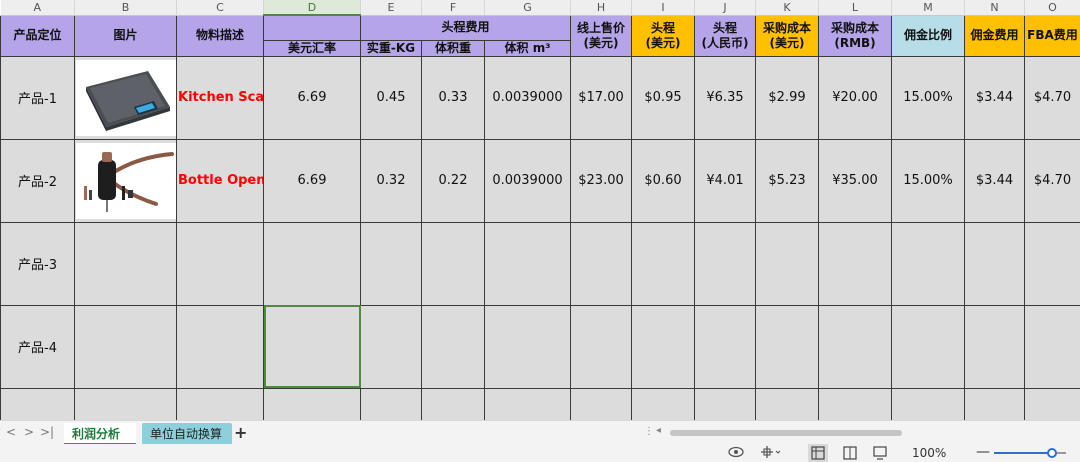  I want to click on column-header-h: H, so click(601, 8).